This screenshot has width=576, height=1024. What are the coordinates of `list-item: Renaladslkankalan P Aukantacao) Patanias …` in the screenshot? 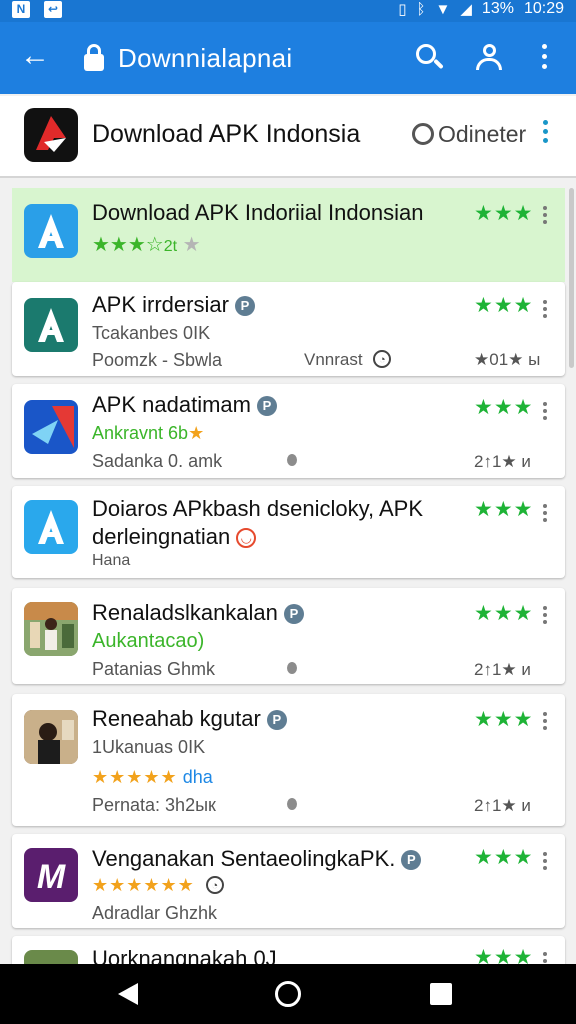 It's located at (288, 636).